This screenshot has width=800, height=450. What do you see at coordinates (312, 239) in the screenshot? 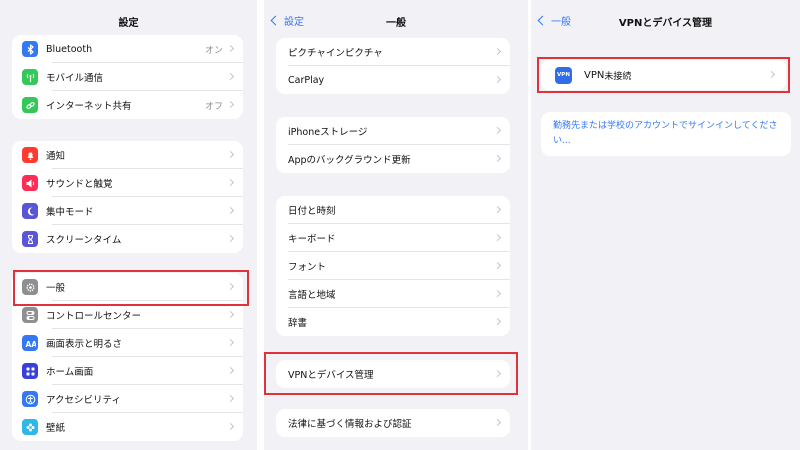
I see `general-item-label: キーボード` at bounding box center [312, 239].